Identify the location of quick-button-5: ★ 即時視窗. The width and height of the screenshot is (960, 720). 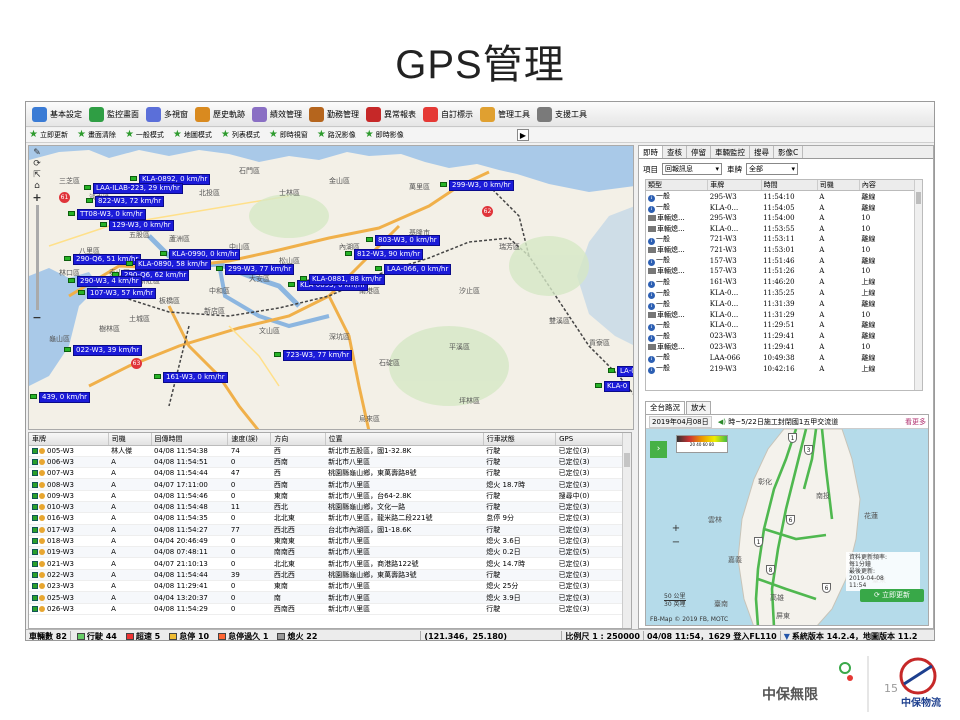
(288, 135).